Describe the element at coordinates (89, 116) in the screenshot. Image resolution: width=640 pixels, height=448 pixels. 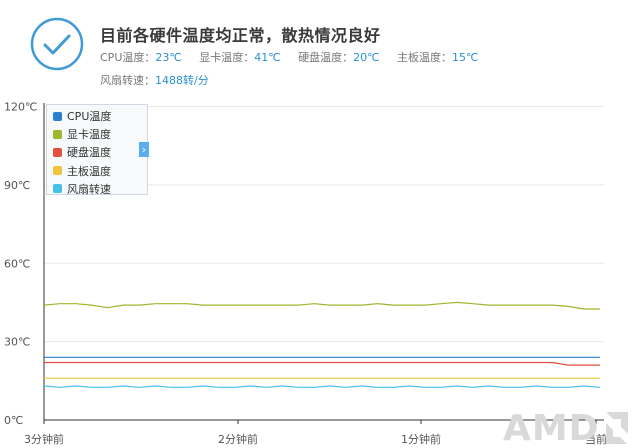
I see `legend-label: CPU温度` at that location.